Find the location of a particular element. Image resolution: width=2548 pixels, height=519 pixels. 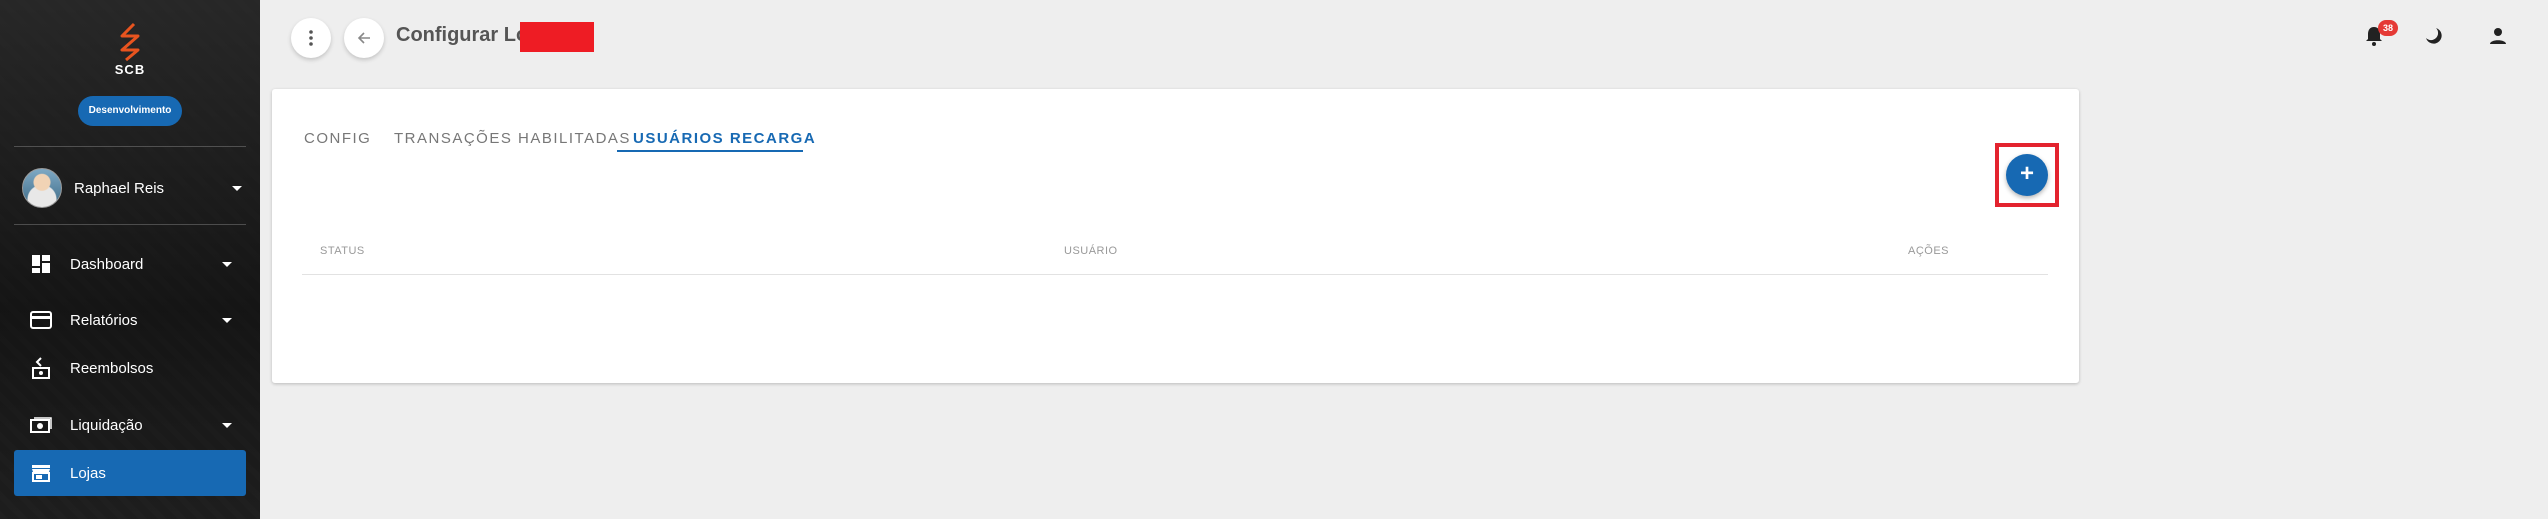

logo-mark-icon is located at coordinates (130, 42).